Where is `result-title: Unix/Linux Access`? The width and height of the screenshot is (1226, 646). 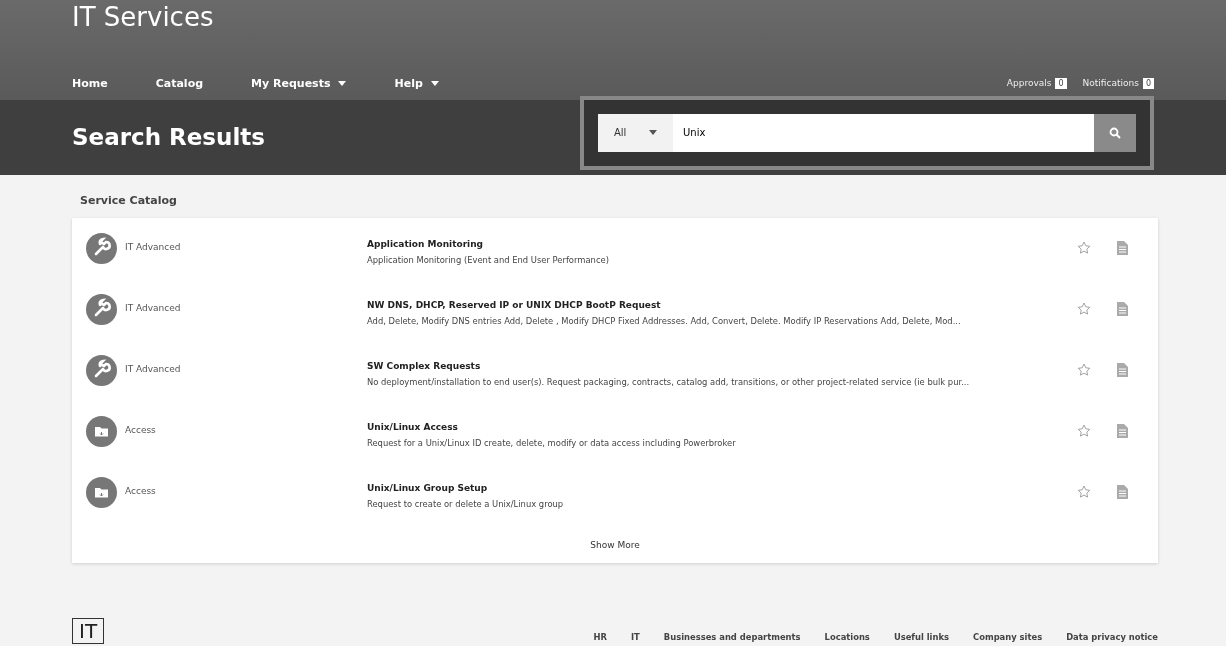
result-title: Unix/Linux Access is located at coordinates (412, 427).